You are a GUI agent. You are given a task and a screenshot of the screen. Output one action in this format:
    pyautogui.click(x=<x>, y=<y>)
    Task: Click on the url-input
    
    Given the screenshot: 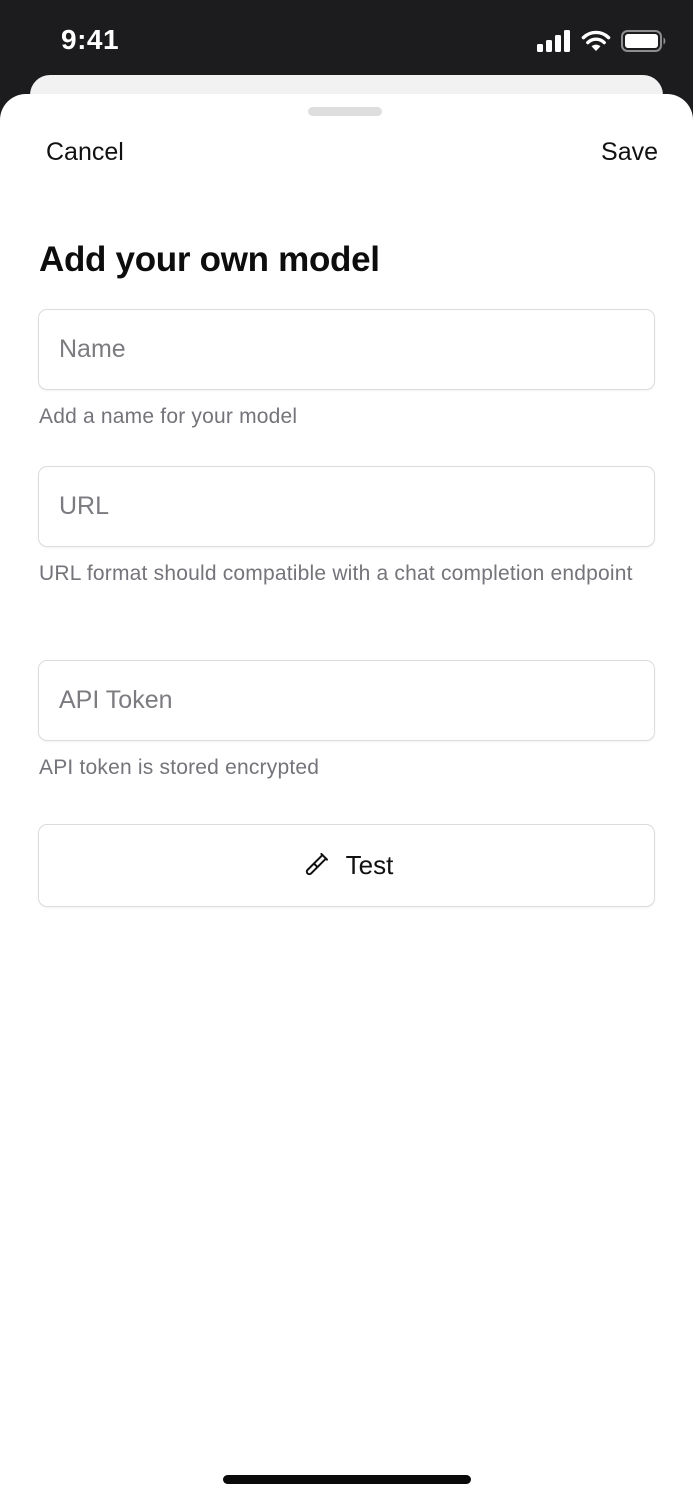 What is the action you would take?
    pyautogui.click(x=346, y=506)
    